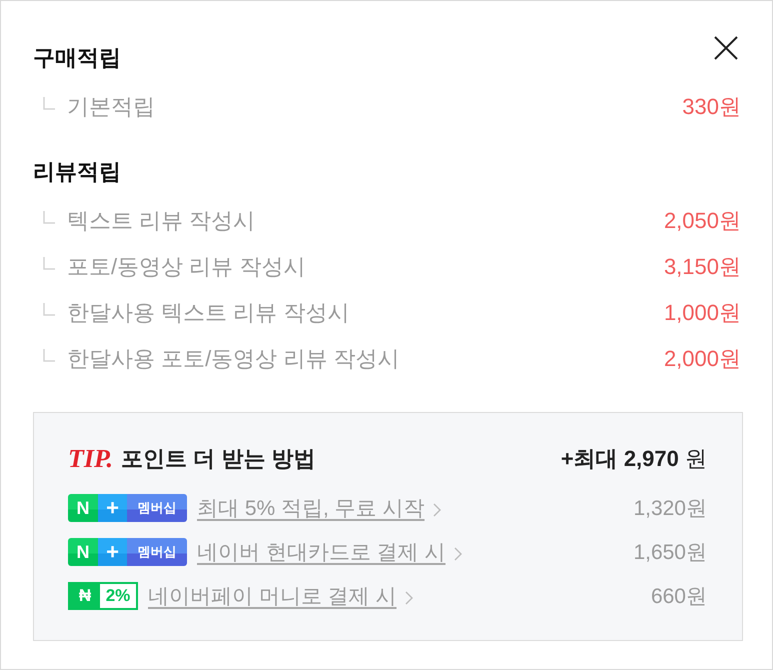  Describe the element at coordinates (702, 267) in the screenshot. I see `reward-amount: 3,150원` at that location.